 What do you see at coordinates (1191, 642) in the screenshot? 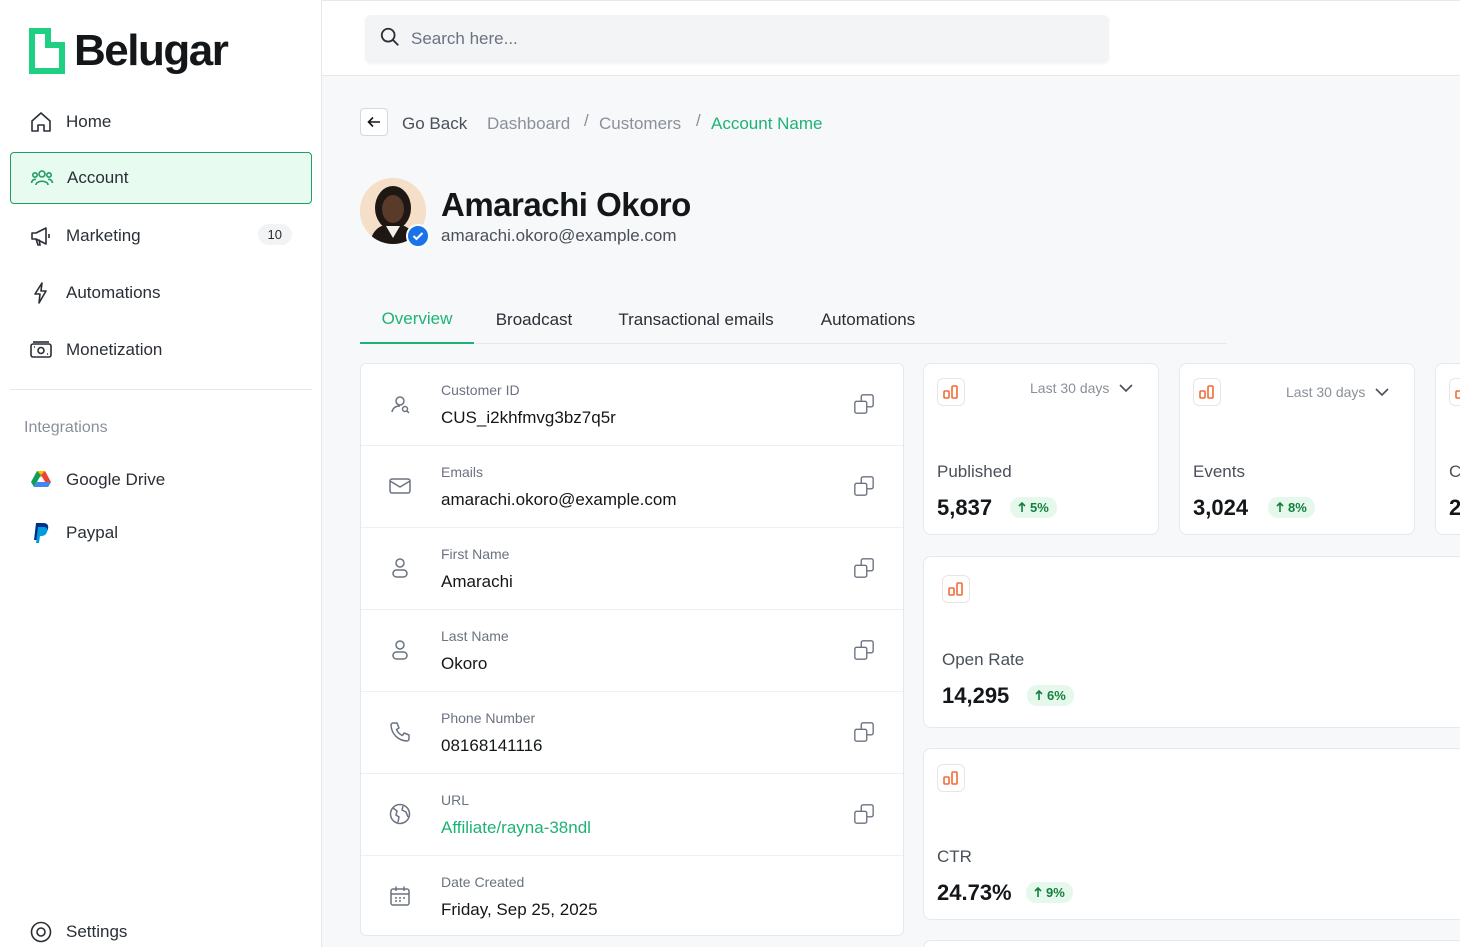
I see `stat-card-open-rate: Open Rate 14,295 6%` at bounding box center [1191, 642].